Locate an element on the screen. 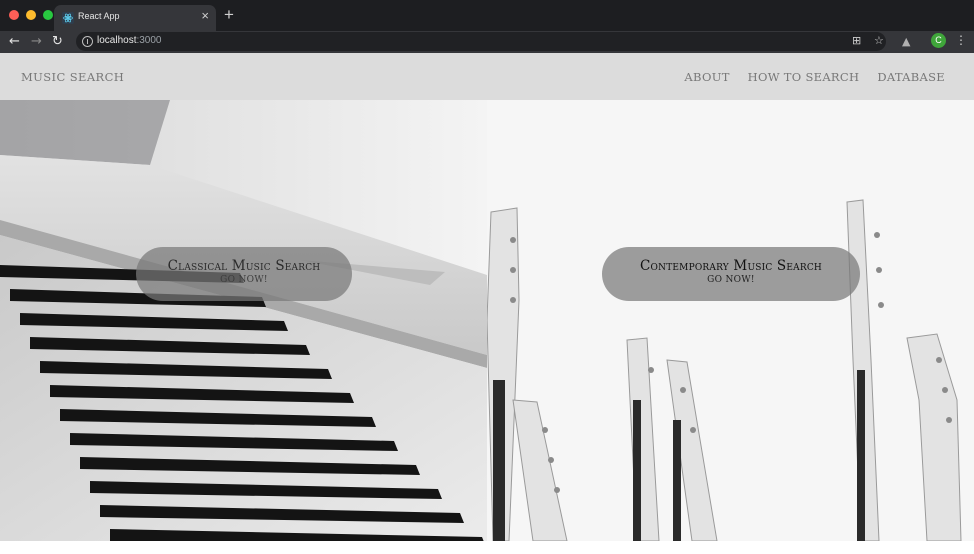 Image resolution: width=974 pixels, height=554 pixels. nav-about-link: ABOUT is located at coordinates (706, 77).